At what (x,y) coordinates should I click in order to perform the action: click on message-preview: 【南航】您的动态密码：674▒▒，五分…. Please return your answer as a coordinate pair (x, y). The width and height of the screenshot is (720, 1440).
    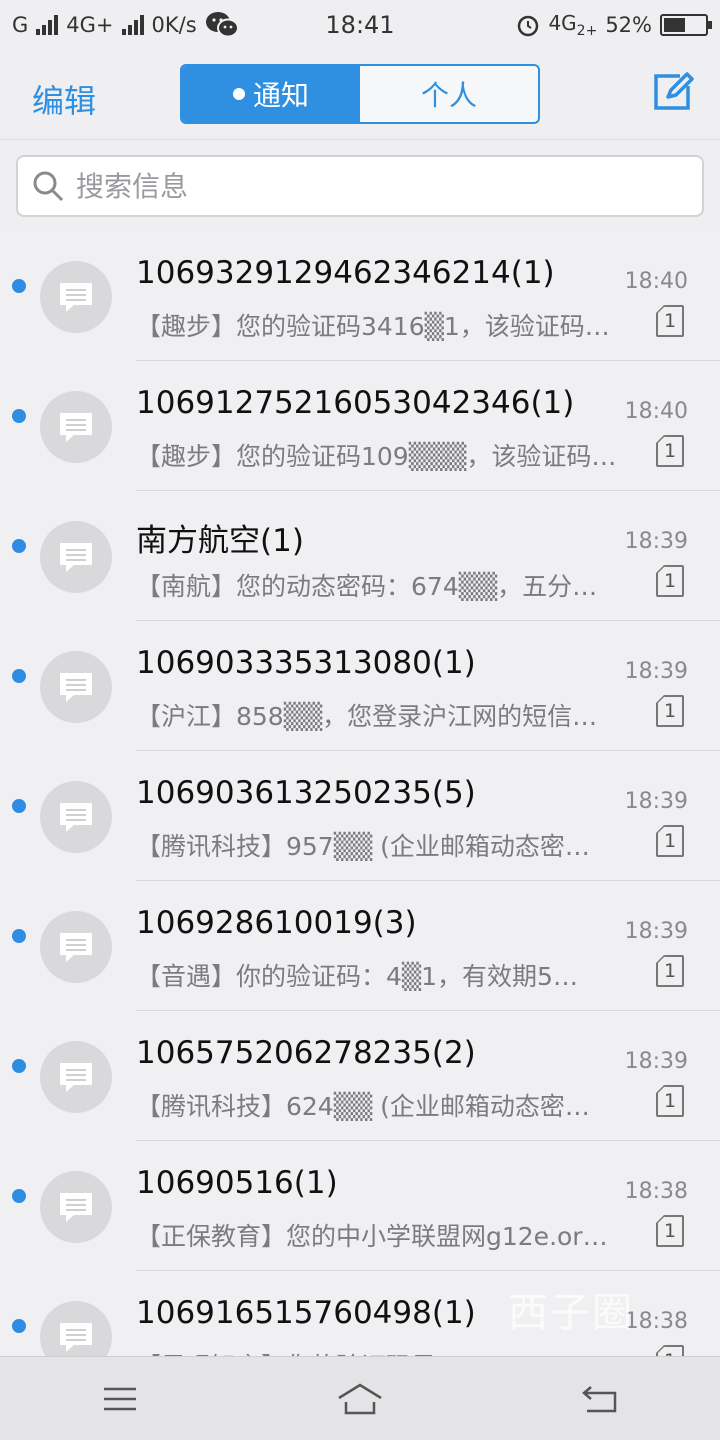
    Looking at the image, I should click on (367, 586).